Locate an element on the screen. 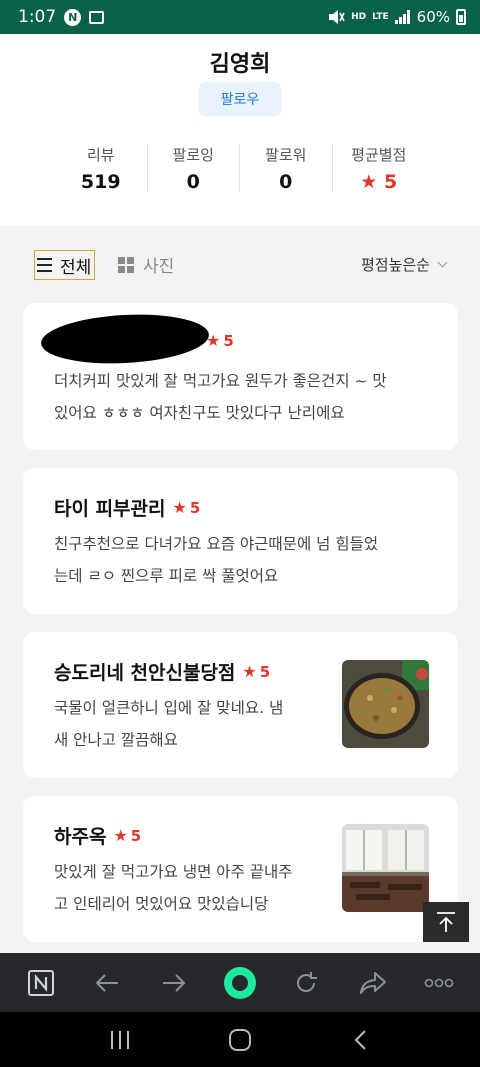 This screenshot has width=480, height=1067. tab-all: 전체 is located at coordinates (64, 265).